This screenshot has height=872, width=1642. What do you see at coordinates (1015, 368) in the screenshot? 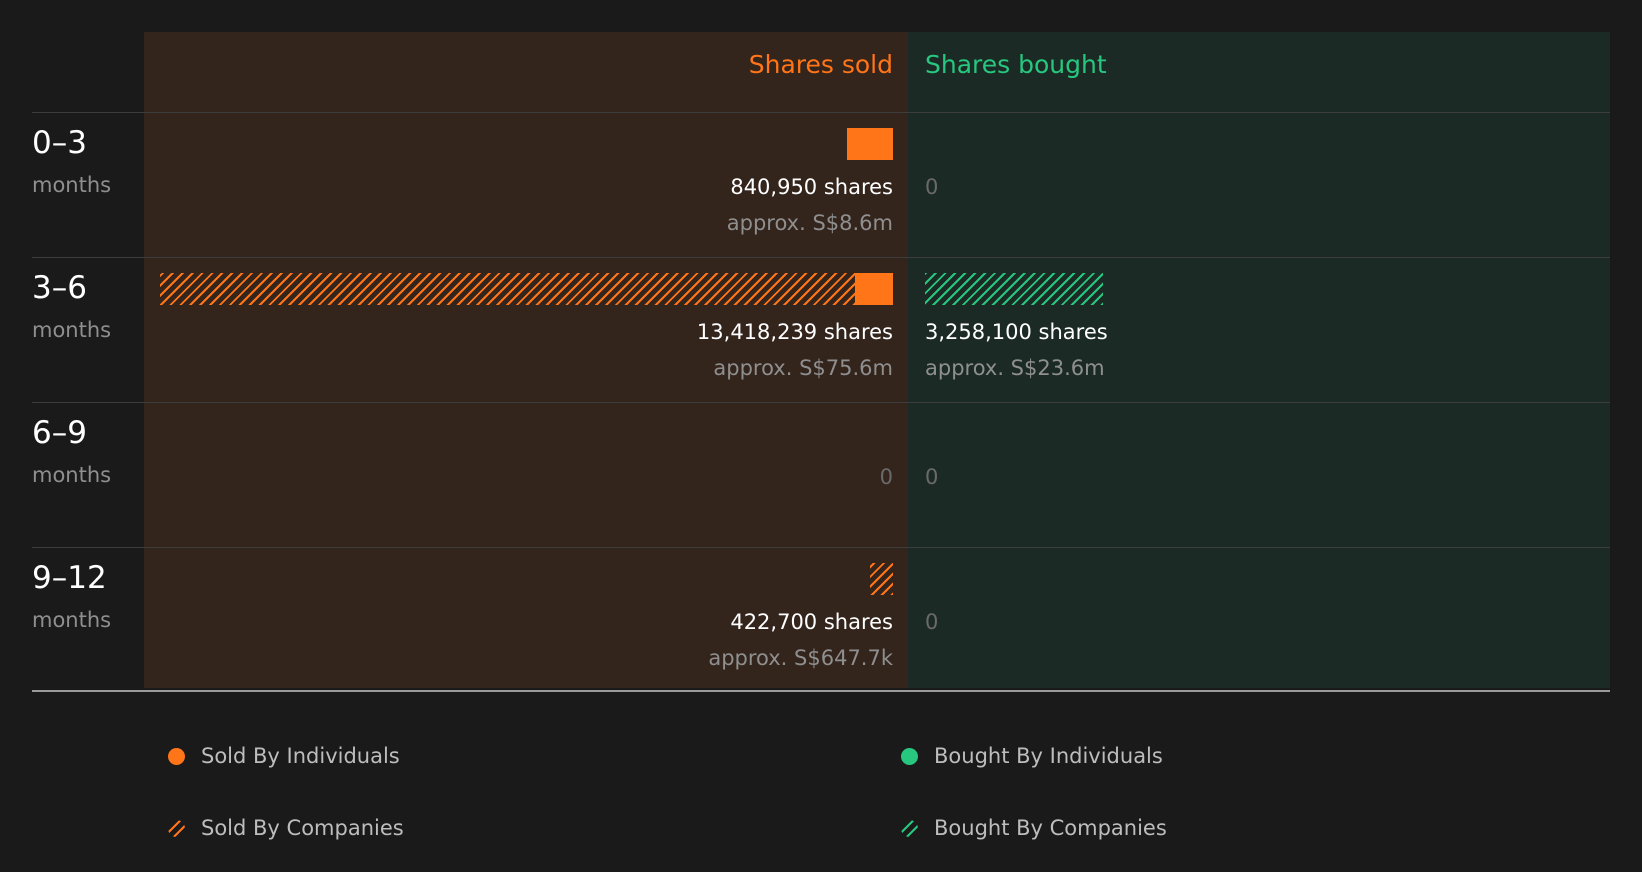
I see `bought-approx-value: approx. S$23.6m` at bounding box center [1015, 368].